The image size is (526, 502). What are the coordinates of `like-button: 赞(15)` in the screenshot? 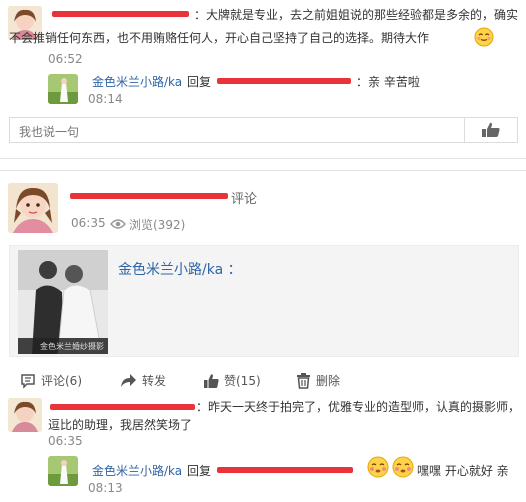 It's located at (232, 380).